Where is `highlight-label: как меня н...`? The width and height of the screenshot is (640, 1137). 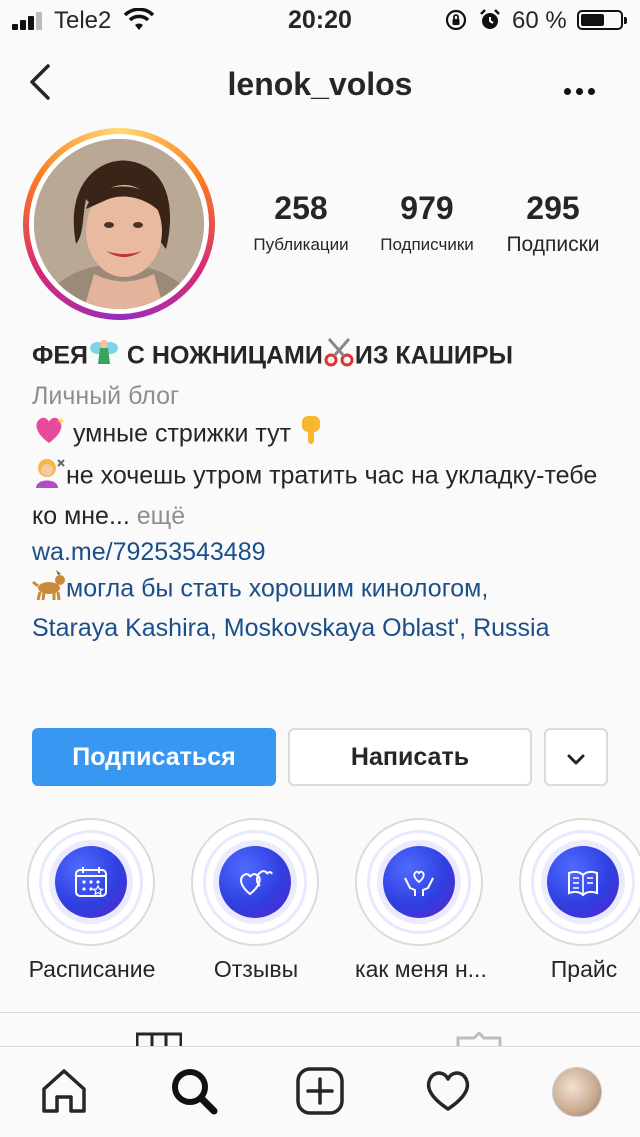
highlight-label: как меня н... is located at coordinates (421, 969).